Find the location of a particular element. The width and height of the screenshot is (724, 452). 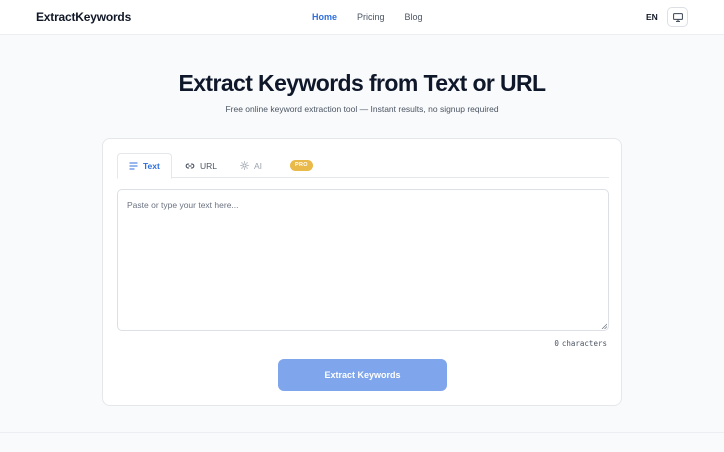

tab-url: URL is located at coordinates (201, 165).